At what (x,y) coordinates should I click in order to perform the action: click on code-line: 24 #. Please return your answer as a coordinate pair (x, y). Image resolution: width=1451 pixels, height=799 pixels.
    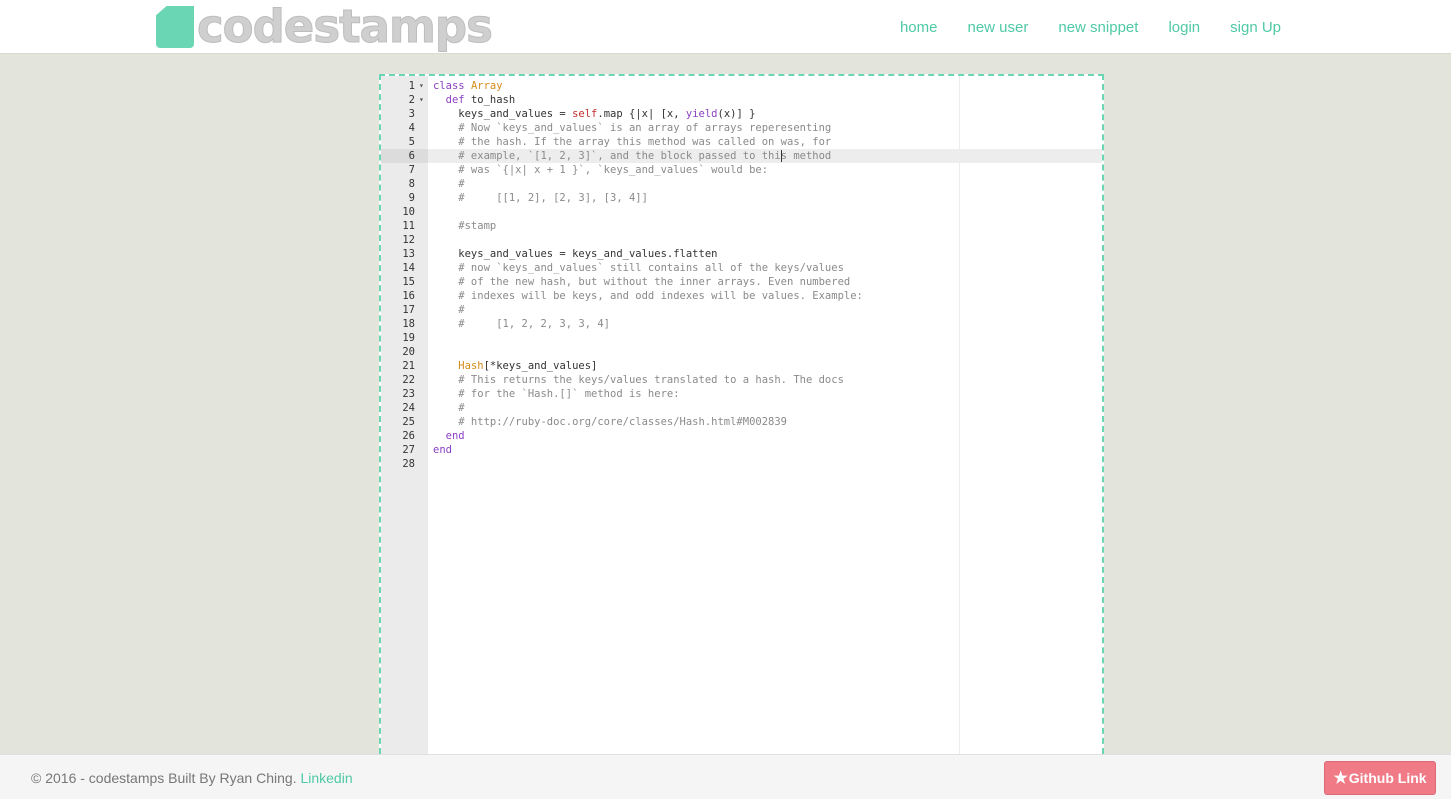
    Looking at the image, I should click on (741, 408).